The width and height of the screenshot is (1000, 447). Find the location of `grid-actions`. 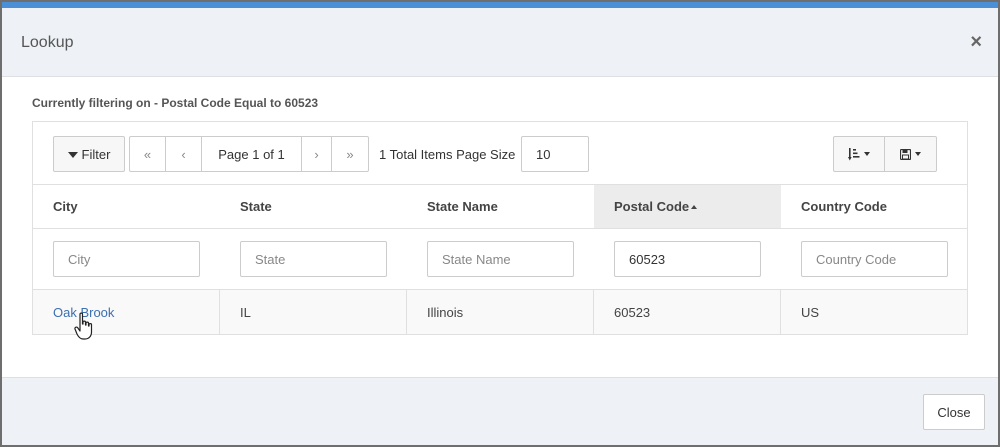

grid-actions is located at coordinates (885, 154).